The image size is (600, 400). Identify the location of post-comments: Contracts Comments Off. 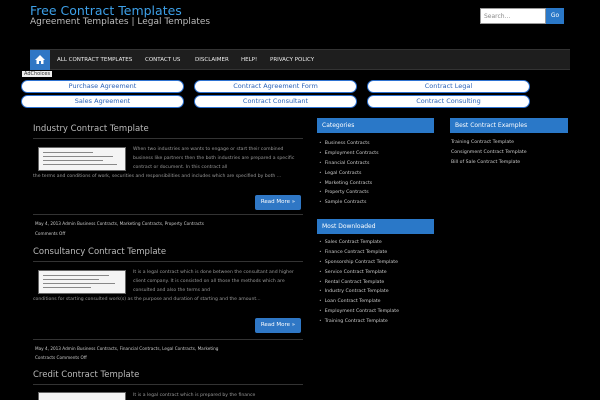
(169, 357).